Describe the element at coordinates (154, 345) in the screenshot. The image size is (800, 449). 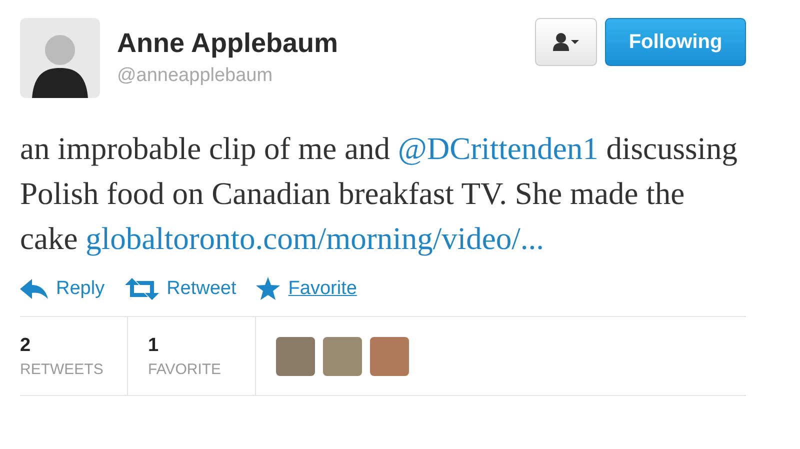
I see `stat-count: 1` at that location.